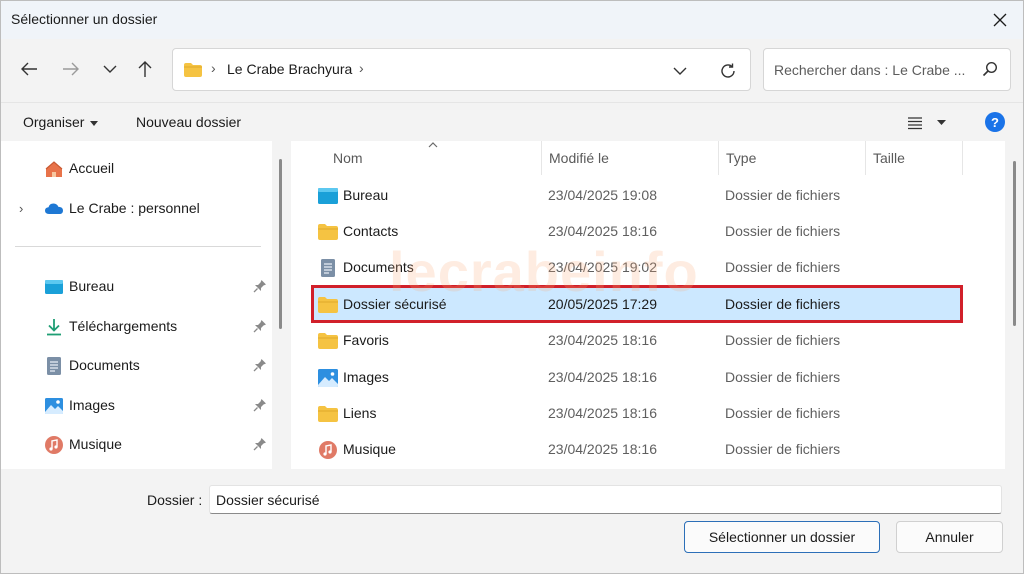 This screenshot has width=1024, height=574. What do you see at coordinates (21, 208) in the screenshot?
I see `expand-chevron-icon: ›` at bounding box center [21, 208].